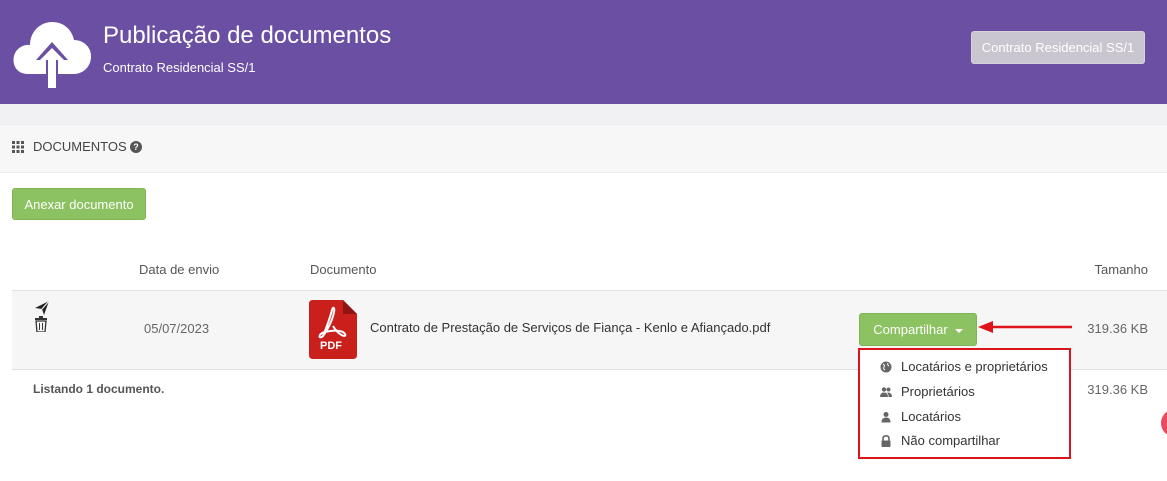  Describe the element at coordinates (42, 308) in the screenshot. I see `send-icon` at that location.